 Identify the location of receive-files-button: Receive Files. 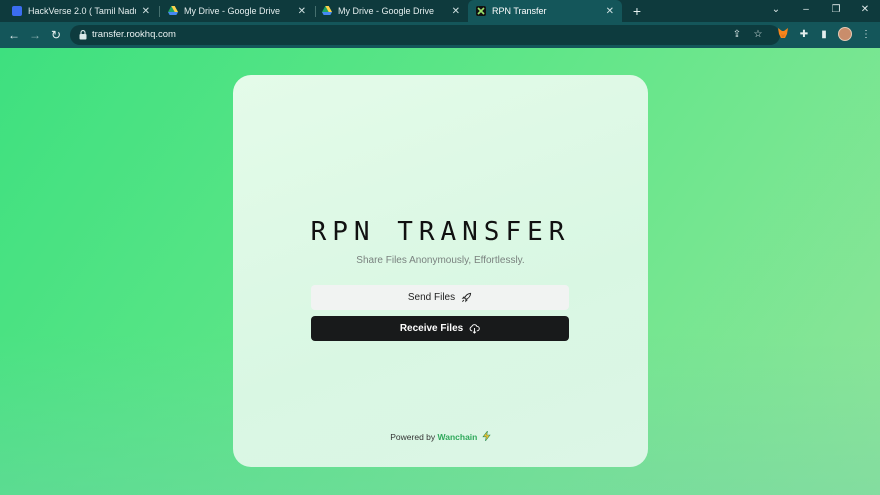
(440, 328).